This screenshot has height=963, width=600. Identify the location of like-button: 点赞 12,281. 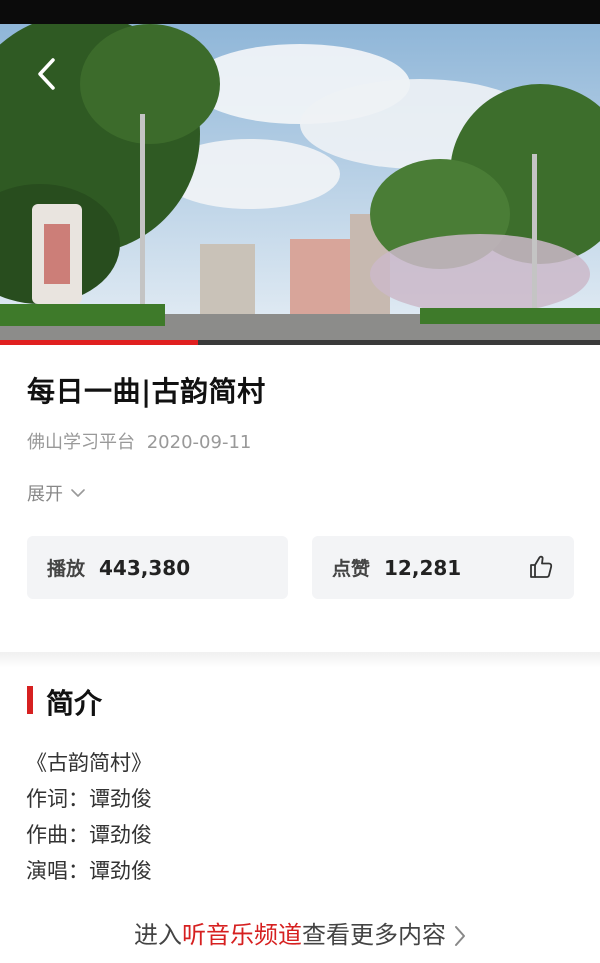
(443, 567).